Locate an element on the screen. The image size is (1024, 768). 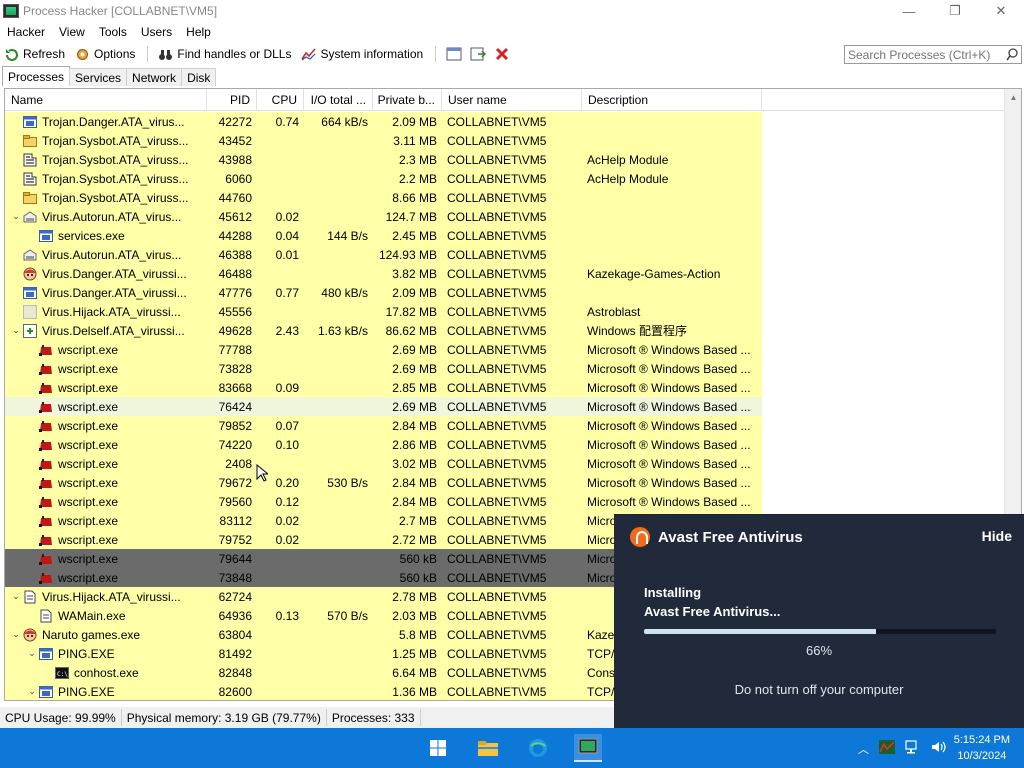
search-processes is located at coordinates (933, 54).